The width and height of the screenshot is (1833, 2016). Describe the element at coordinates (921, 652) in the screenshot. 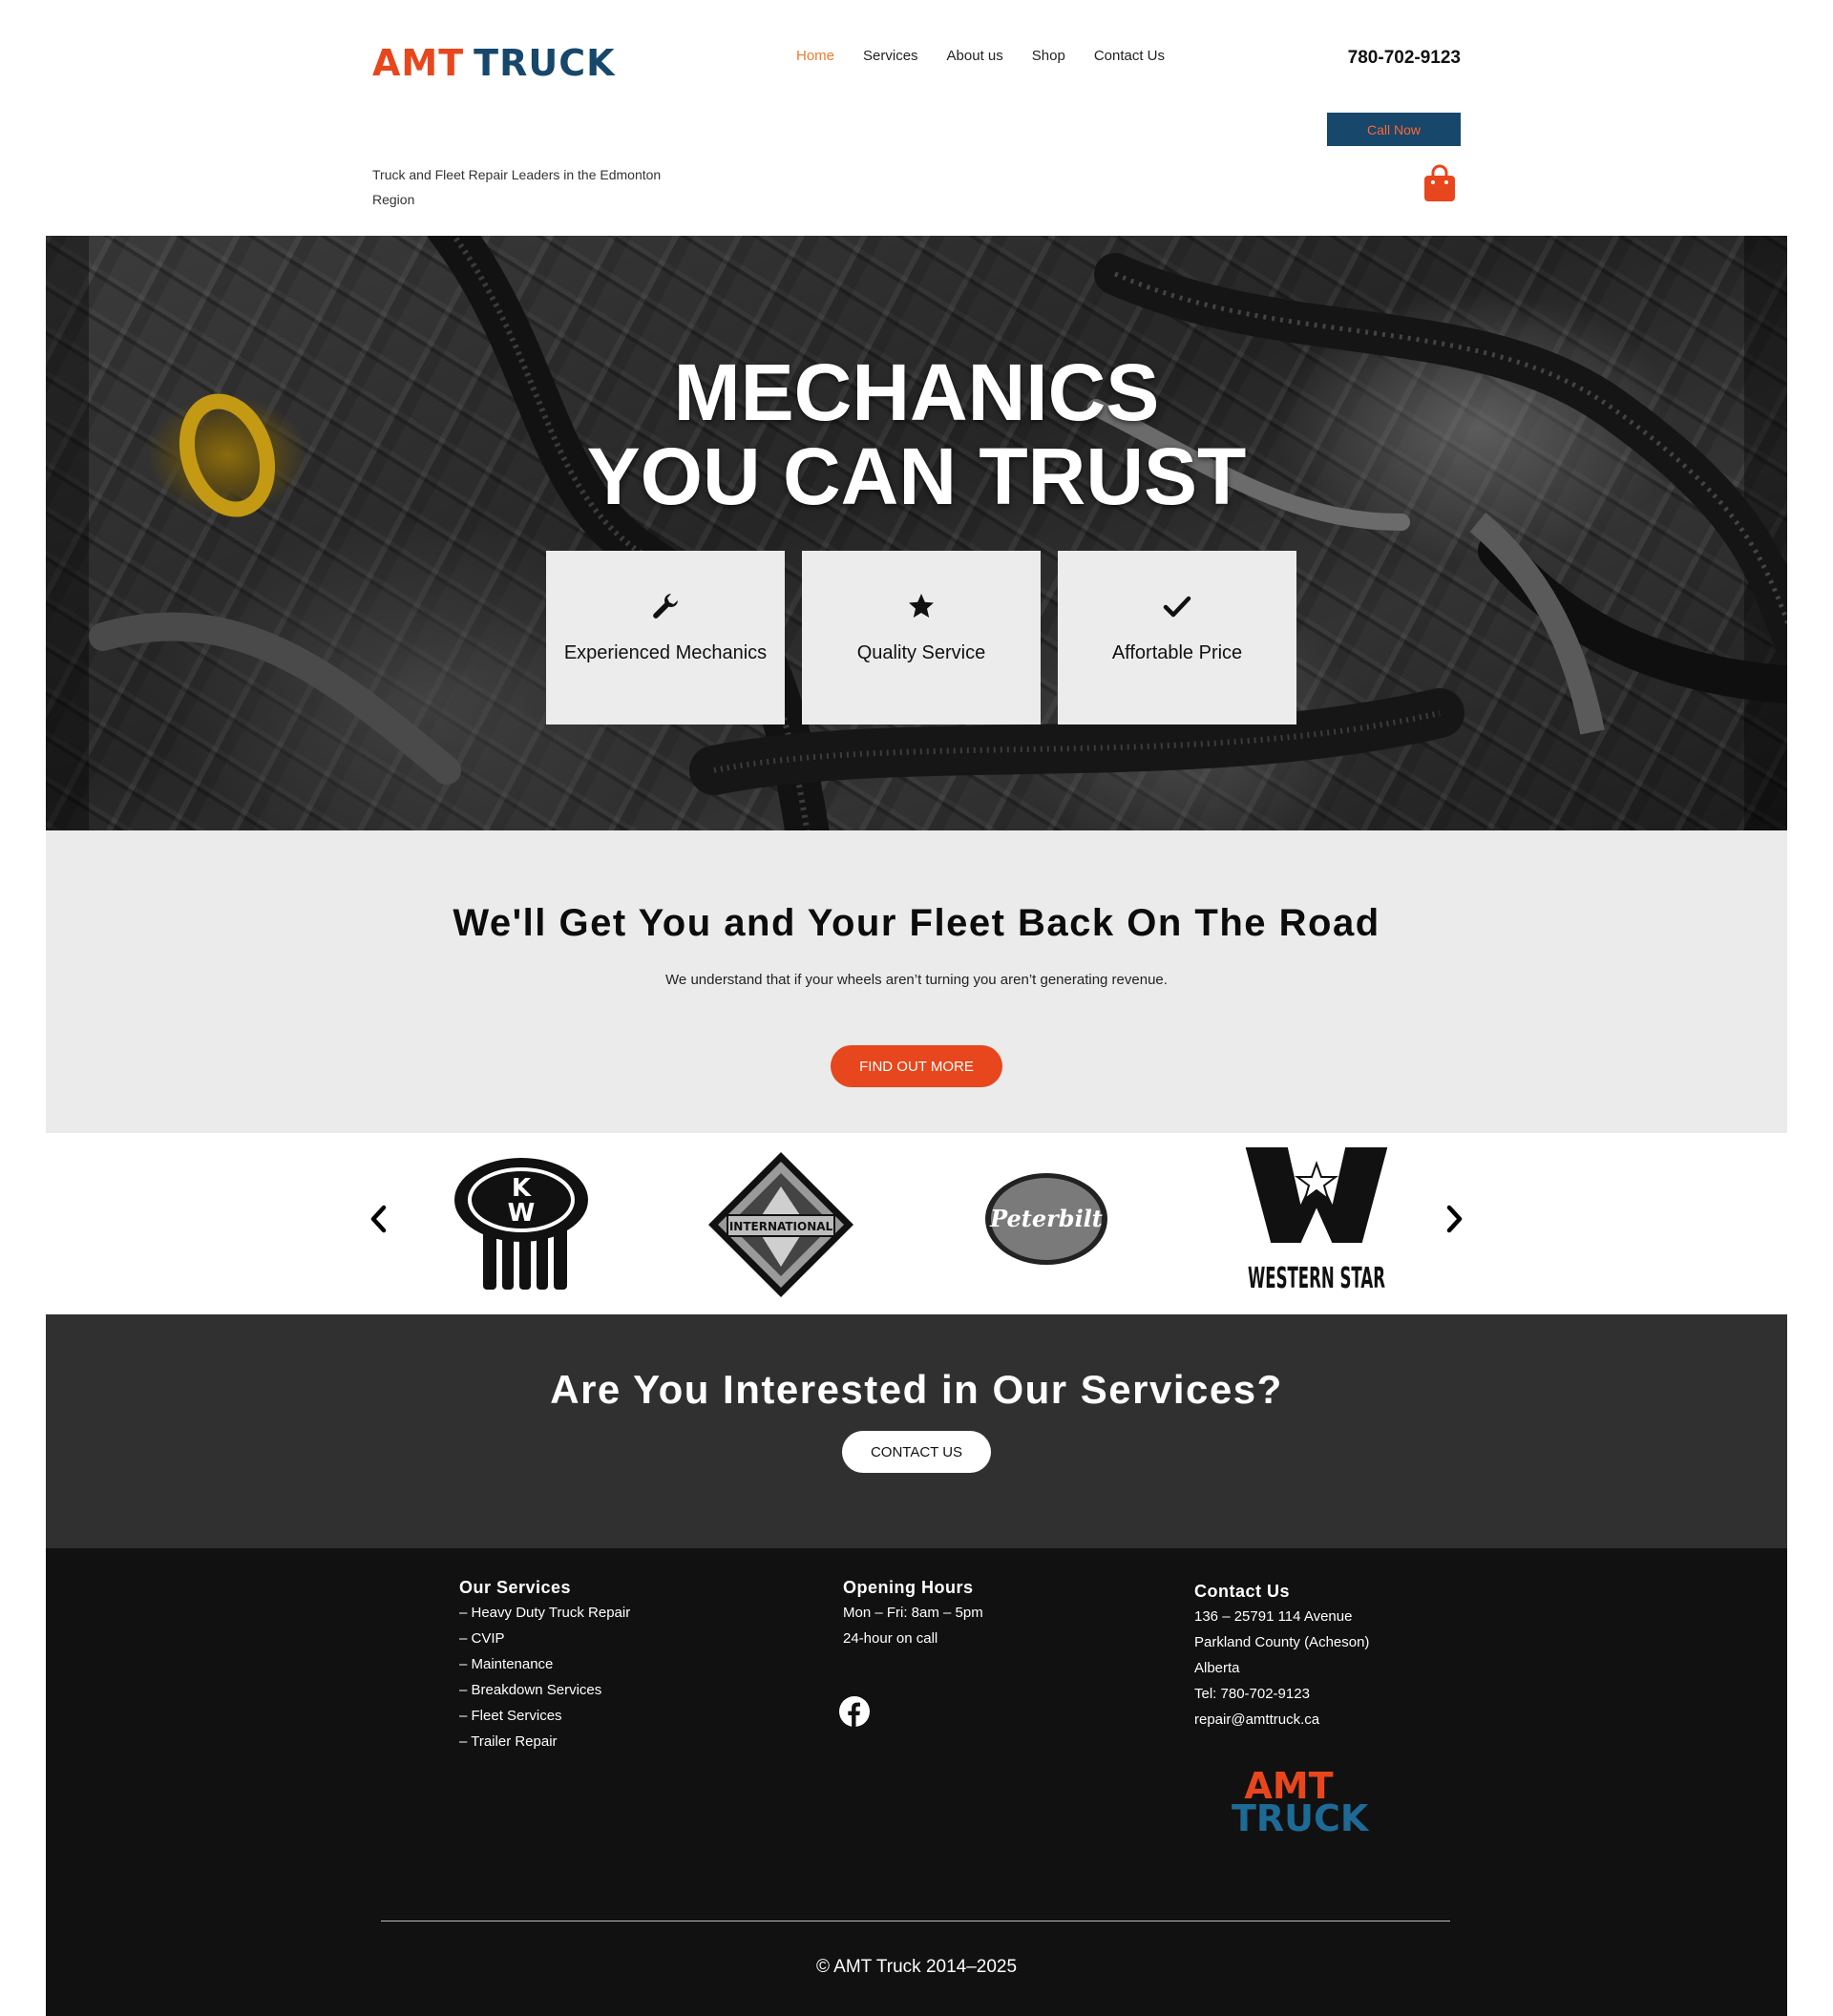

I see `feature-label: Quality Service` at that location.